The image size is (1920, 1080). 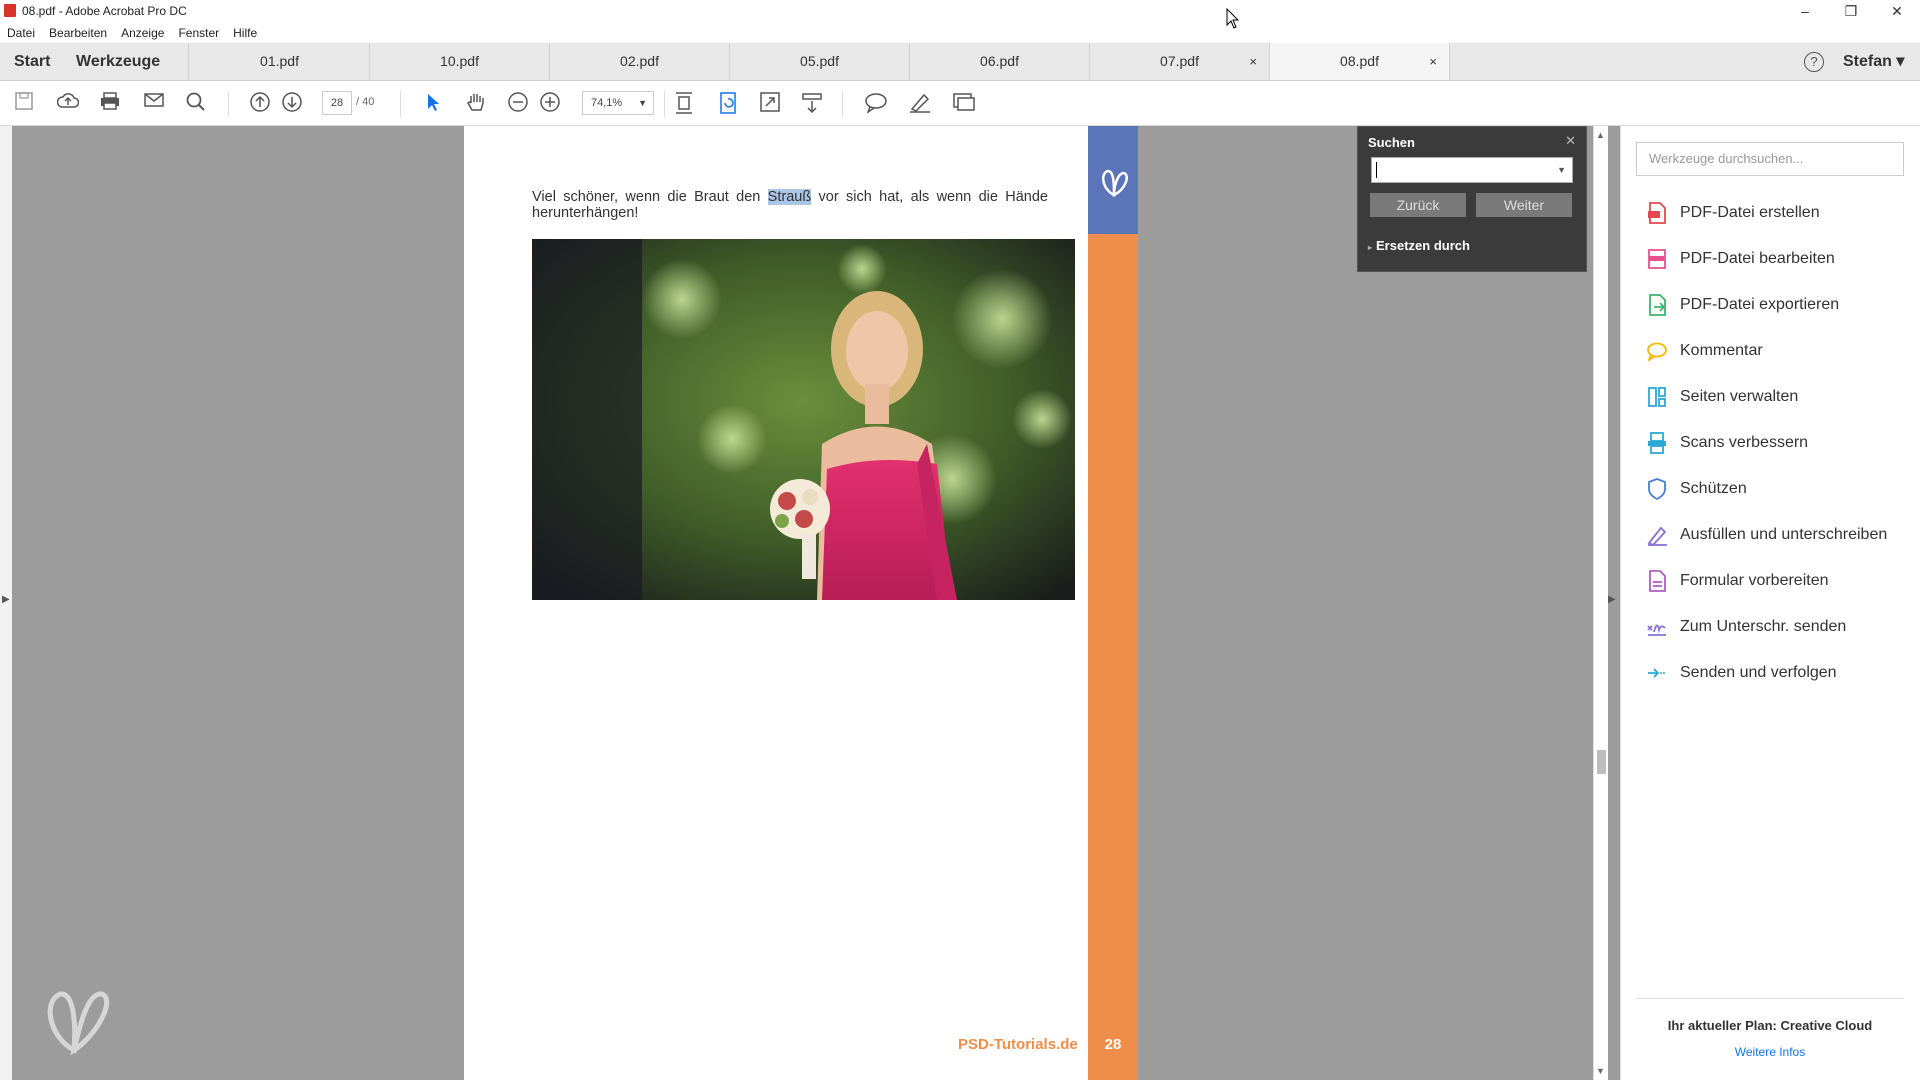 What do you see at coordinates (1601, 762) in the screenshot?
I see `scrollbar-thumb` at bounding box center [1601, 762].